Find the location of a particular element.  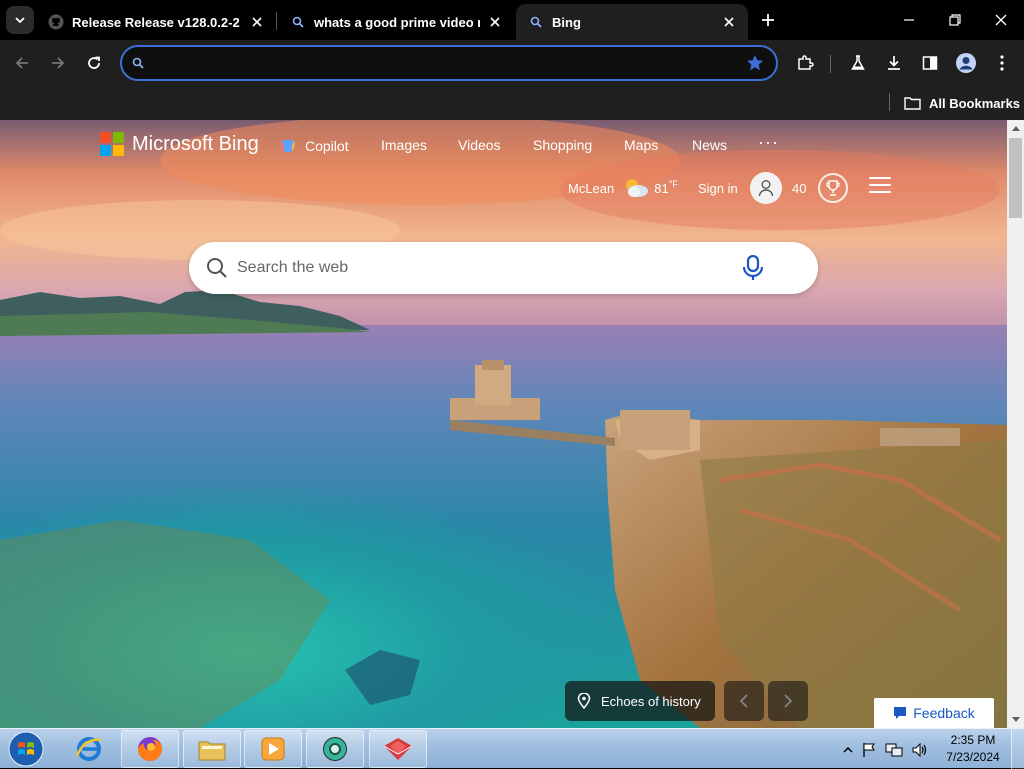

system-tray is located at coordinates (890, 750).